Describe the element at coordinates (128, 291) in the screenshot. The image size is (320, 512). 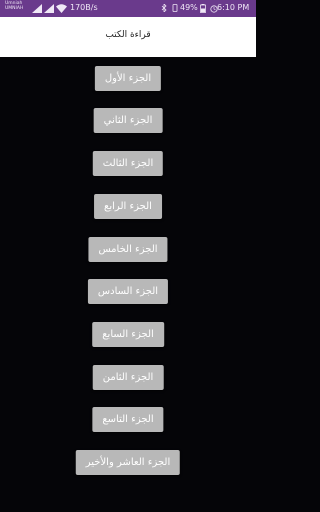
I see `part-6-button: الجزء السادس` at that location.